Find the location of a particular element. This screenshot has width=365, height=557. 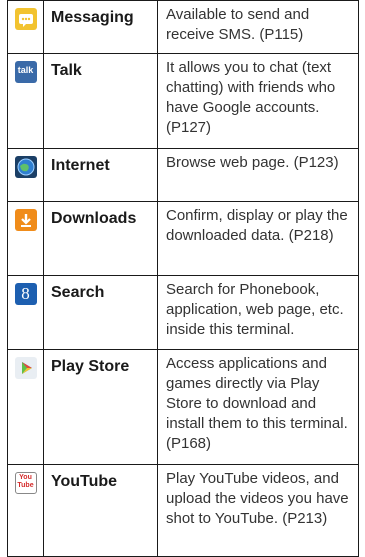

downloads-icon is located at coordinates (25, 220).